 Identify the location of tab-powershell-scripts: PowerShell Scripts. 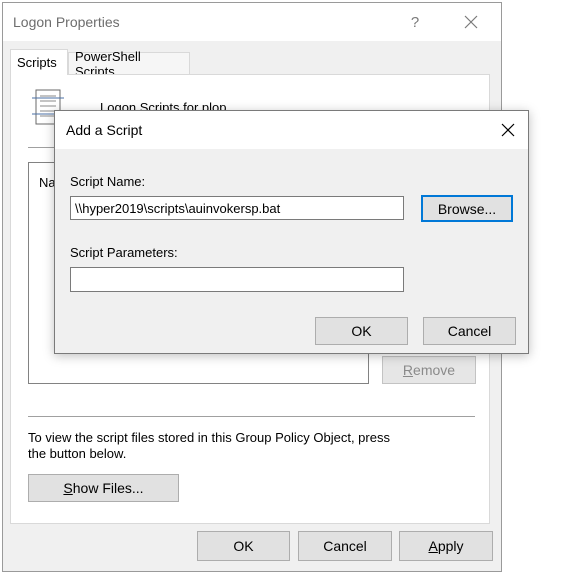
(129, 64).